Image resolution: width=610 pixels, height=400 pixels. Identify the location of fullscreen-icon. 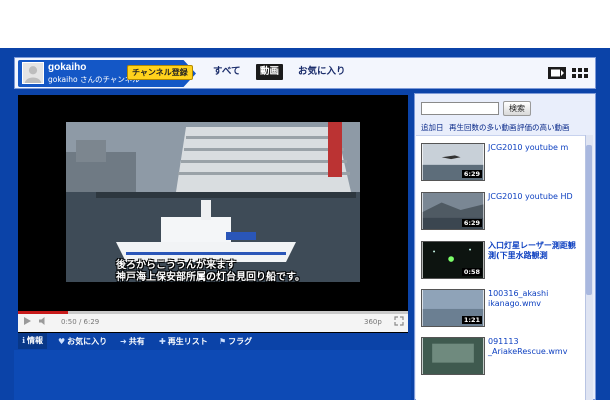
(399, 321).